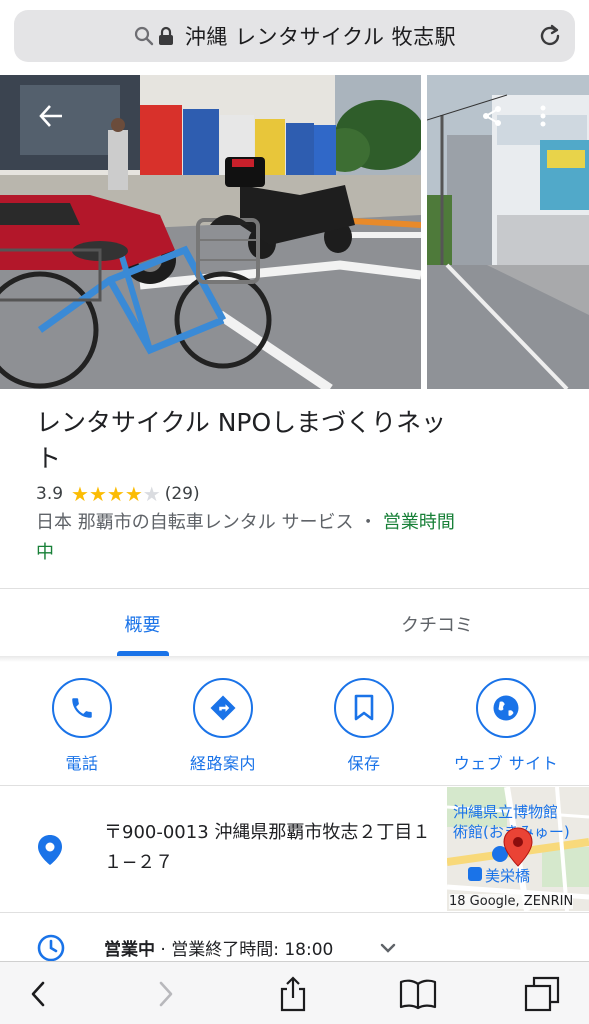 The height and width of the screenshot is (1024, 589). What do you see at coordinates (142, 624) in the screenshot?
I see `tab-overview: 概要` at bounding box center [142, 624].